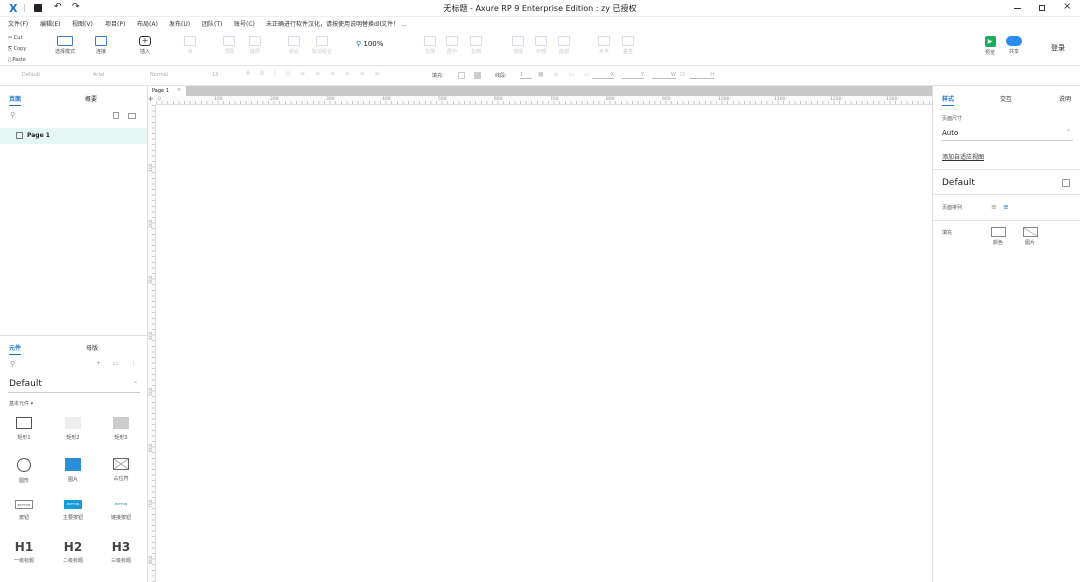 The image size is (1080, 582). What do you see at coordinates (145, 45) in the screenshot?
I see `insert-button: + 插入` at bounding box center [145, 45].